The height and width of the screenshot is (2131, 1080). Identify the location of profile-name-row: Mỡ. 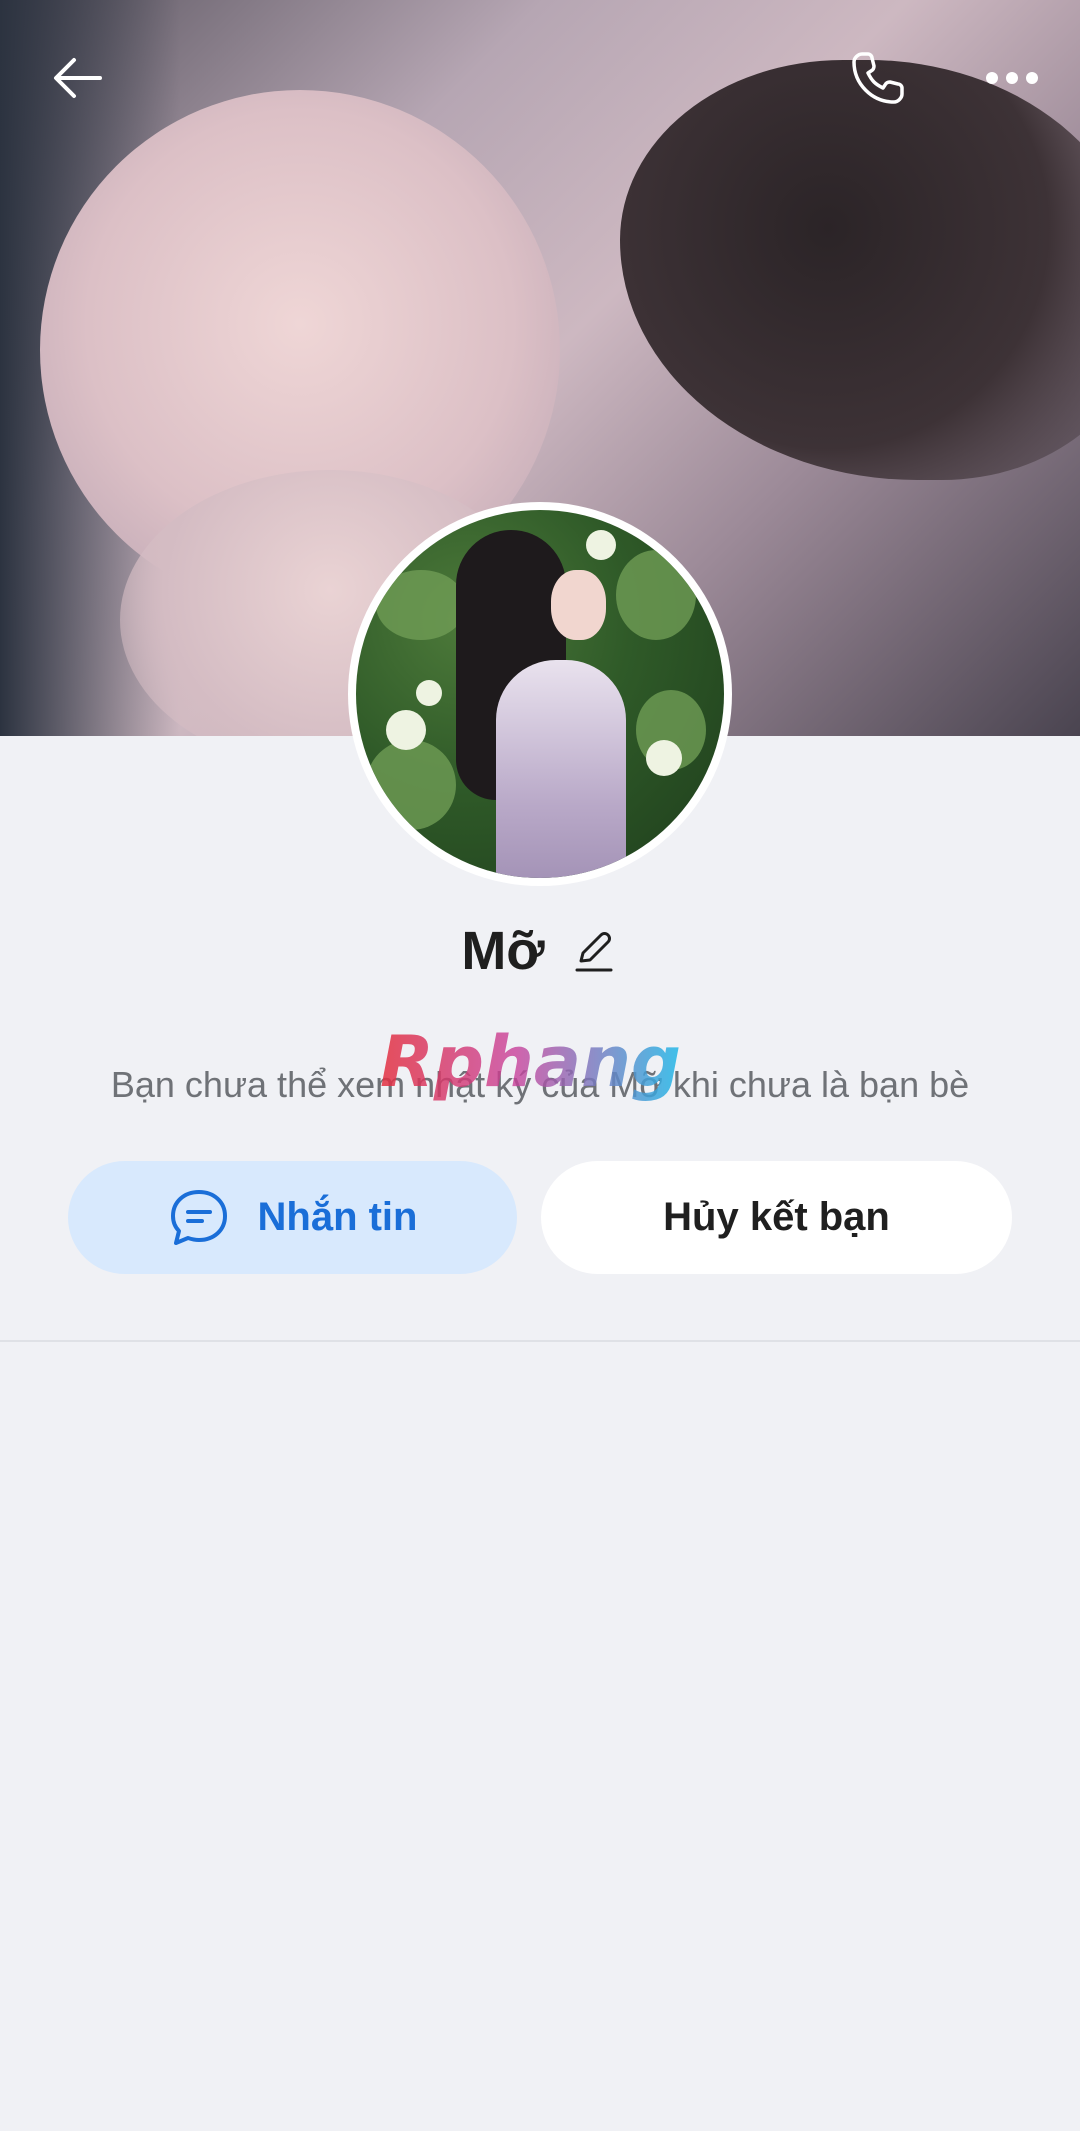
(540, 951).